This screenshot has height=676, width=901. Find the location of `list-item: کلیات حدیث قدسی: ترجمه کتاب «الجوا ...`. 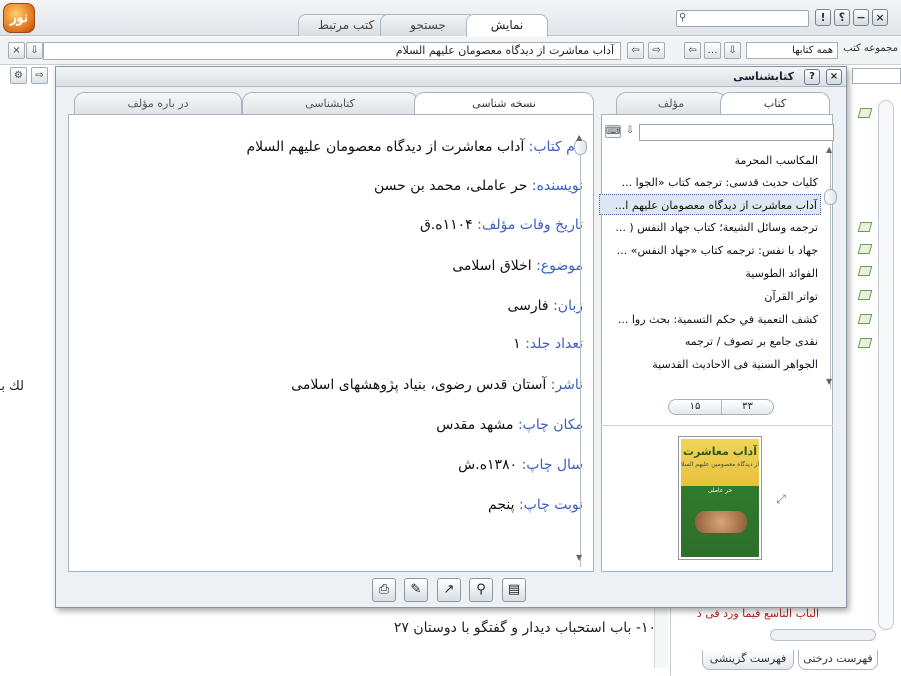

list-item: کلیات حدیث قدسی: ترجمه کتاب «الجوا ... is located at coordinates (710, 182).